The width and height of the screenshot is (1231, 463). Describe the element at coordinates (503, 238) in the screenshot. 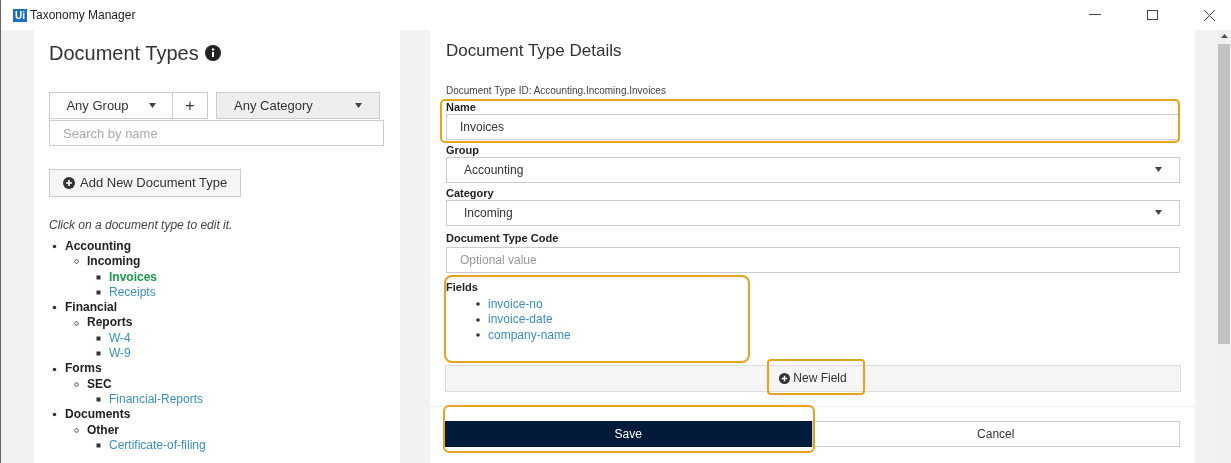

I see `field-label: Document Type Code` at that location.